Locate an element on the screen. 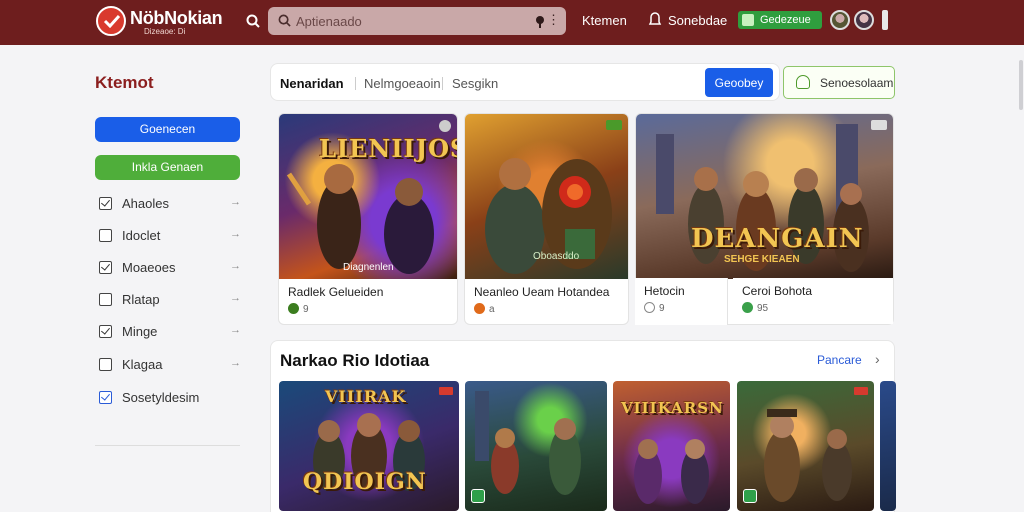 The height and width of the screenshot is (512, 1024). sidebar-item: Minge → is located at coordinates (170, 332).